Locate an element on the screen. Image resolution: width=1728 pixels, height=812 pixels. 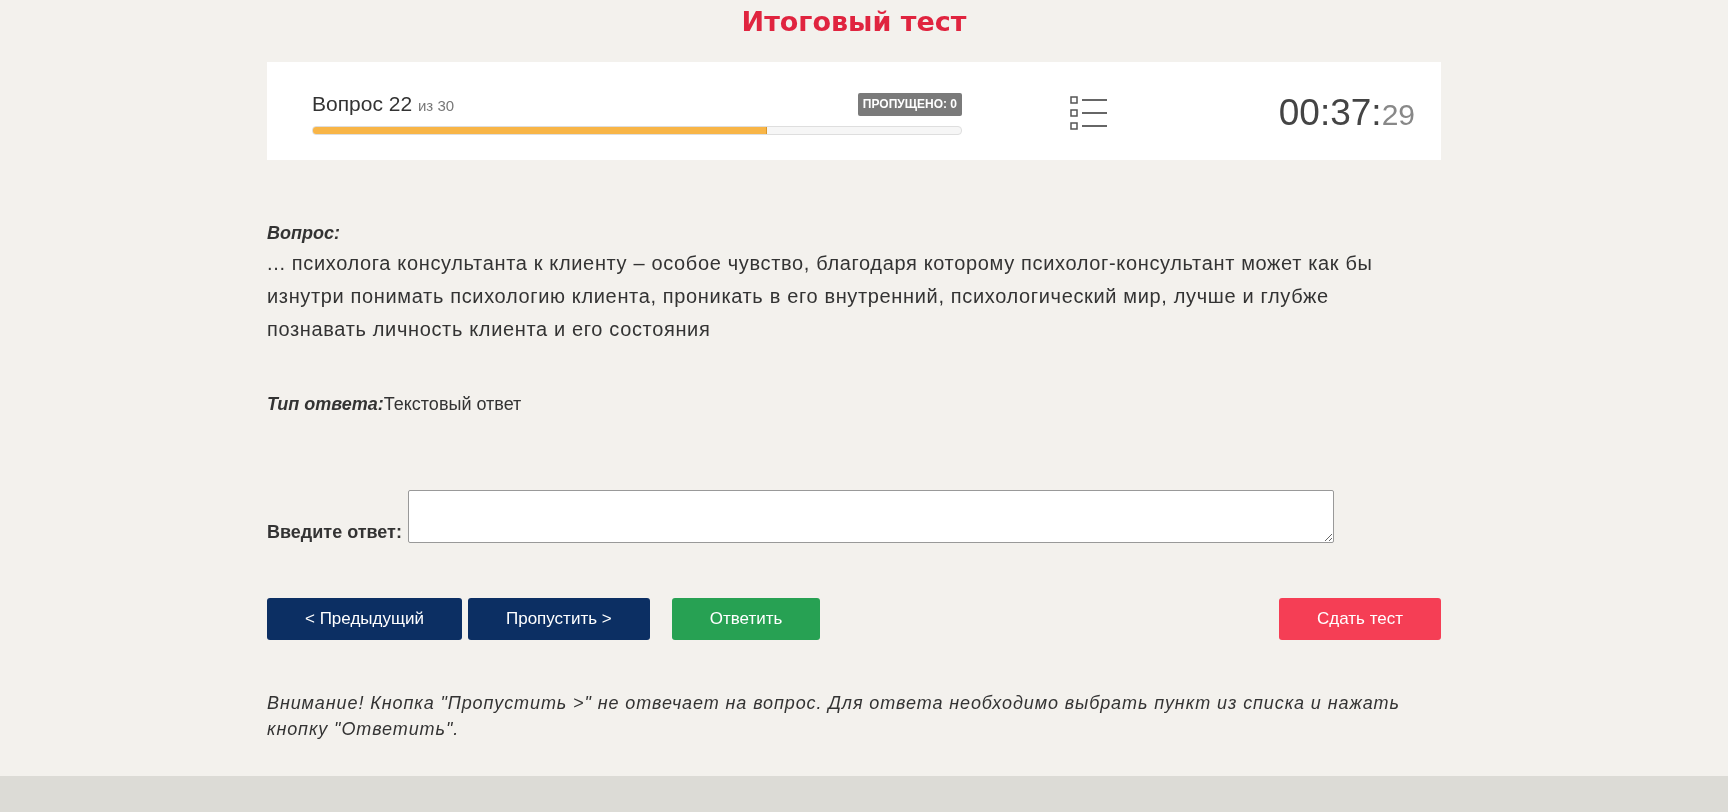
question-heading: Вопрос: is located at coordinates (304, 233).